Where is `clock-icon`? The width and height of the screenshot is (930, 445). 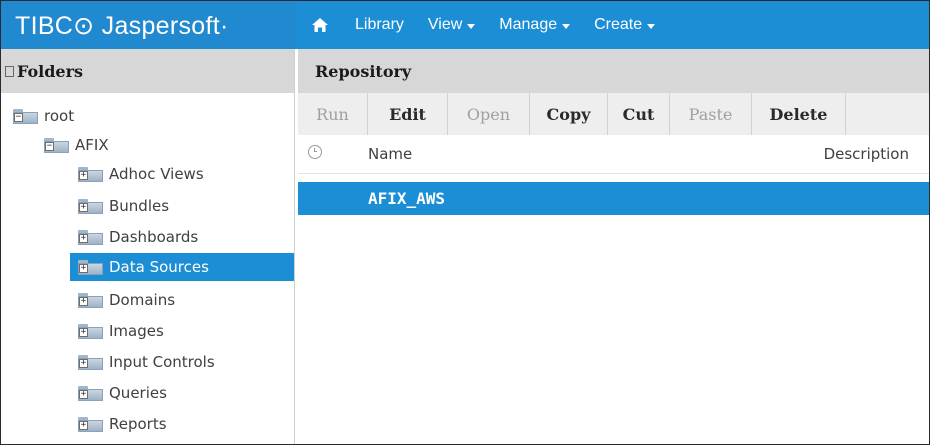
clock-icon is located at coordinates (315, 152).